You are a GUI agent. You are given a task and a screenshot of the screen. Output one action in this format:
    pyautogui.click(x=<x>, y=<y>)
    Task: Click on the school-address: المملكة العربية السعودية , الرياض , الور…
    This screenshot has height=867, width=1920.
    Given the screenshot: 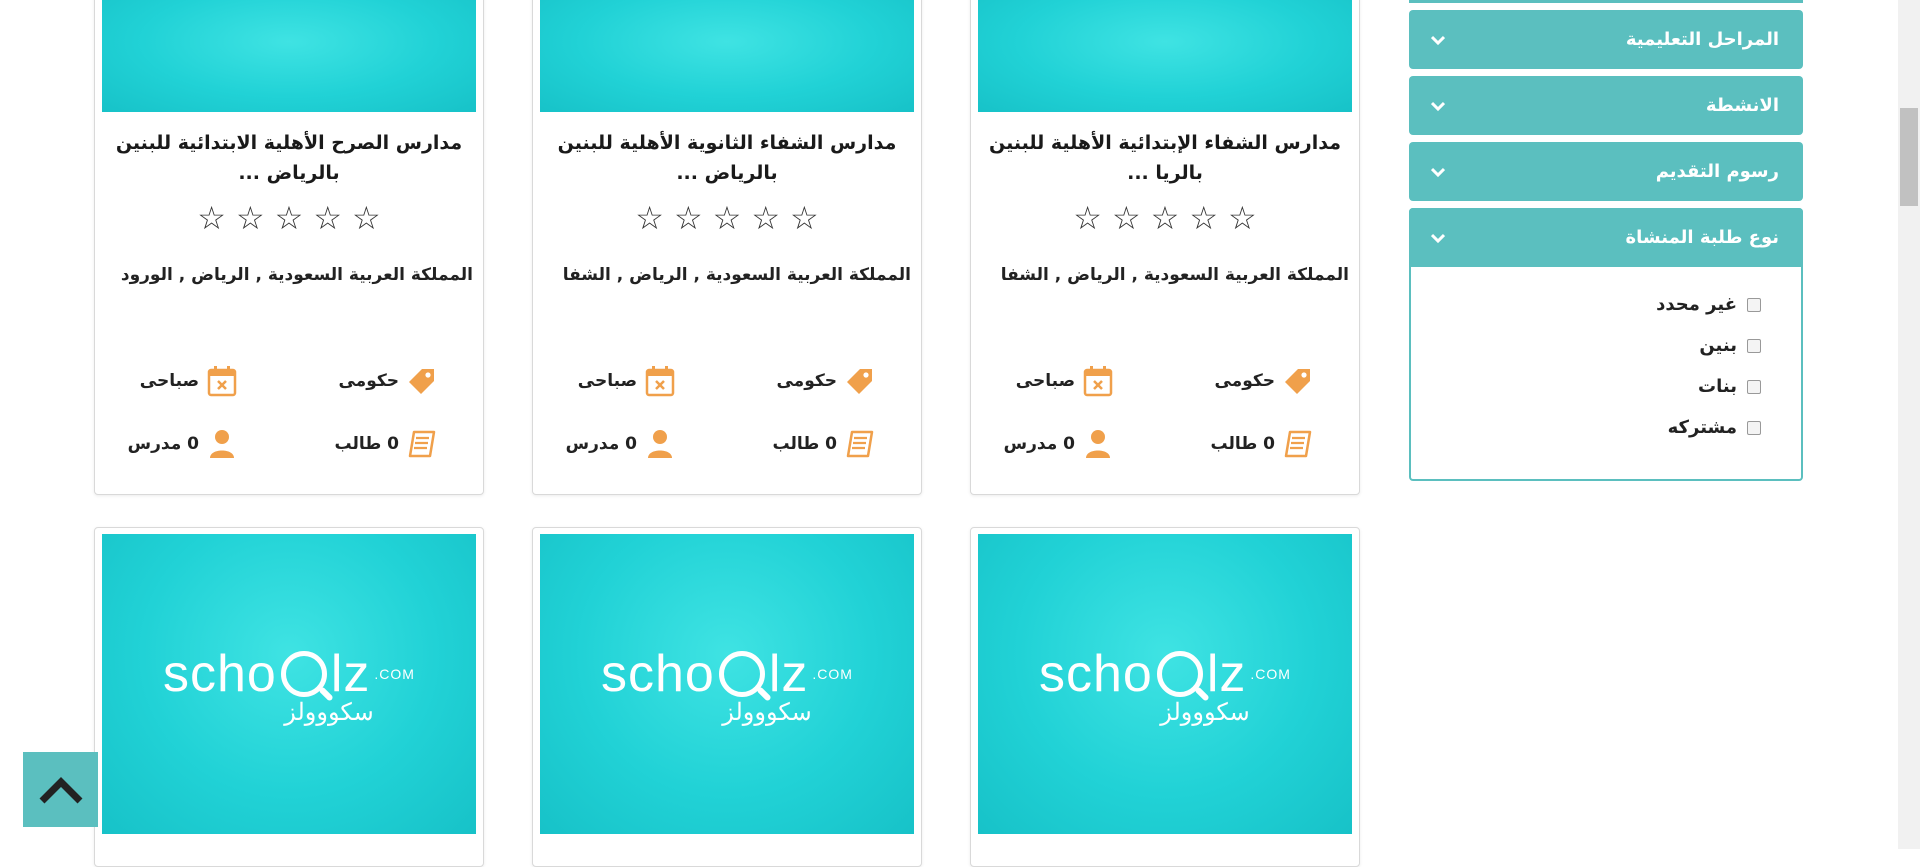 What is the action you would take?
    pyautogui.click(x=296, y=275)
    